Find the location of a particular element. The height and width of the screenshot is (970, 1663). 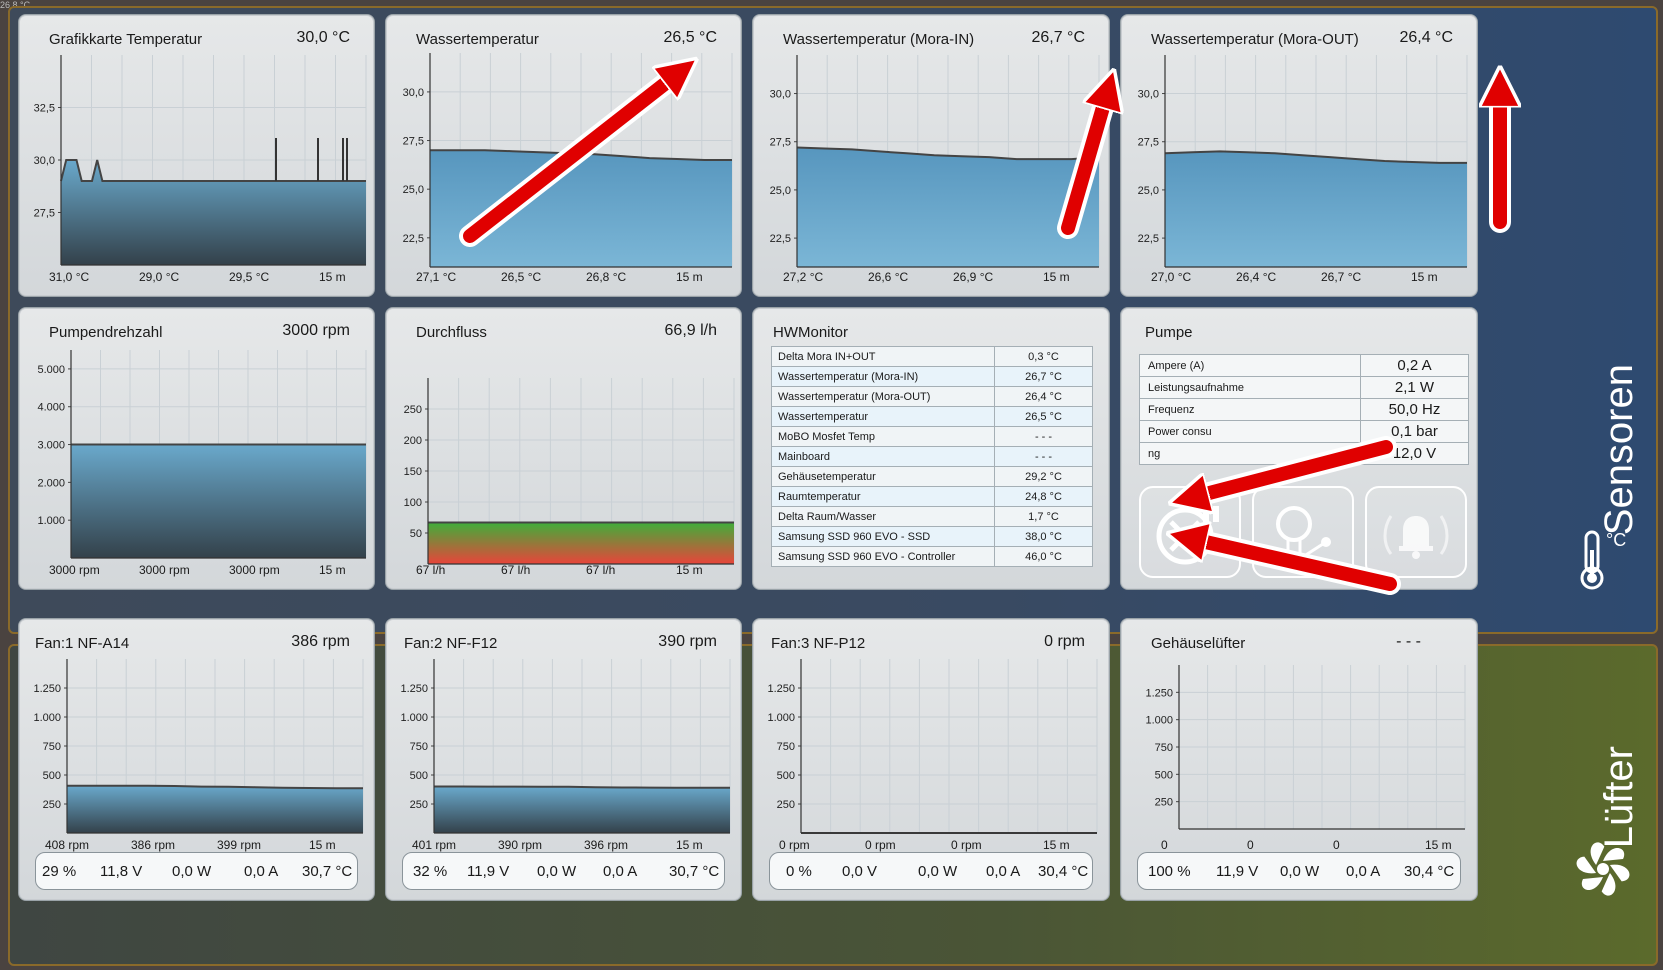

hwmonitor-row-value: 0,3 °C is located at coordinates (1043, 356).